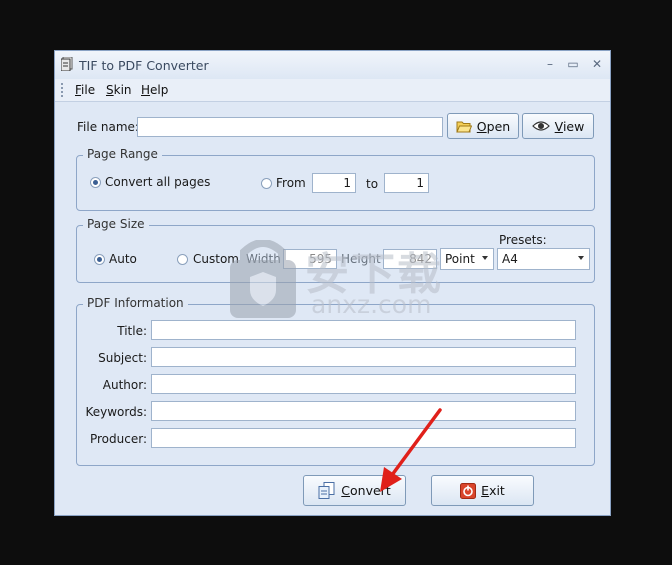 The image size is (672, 565). What do you see at coordinates (363, 384) in the screenshot?
I see `author-input` at bounding box center [363, 384].